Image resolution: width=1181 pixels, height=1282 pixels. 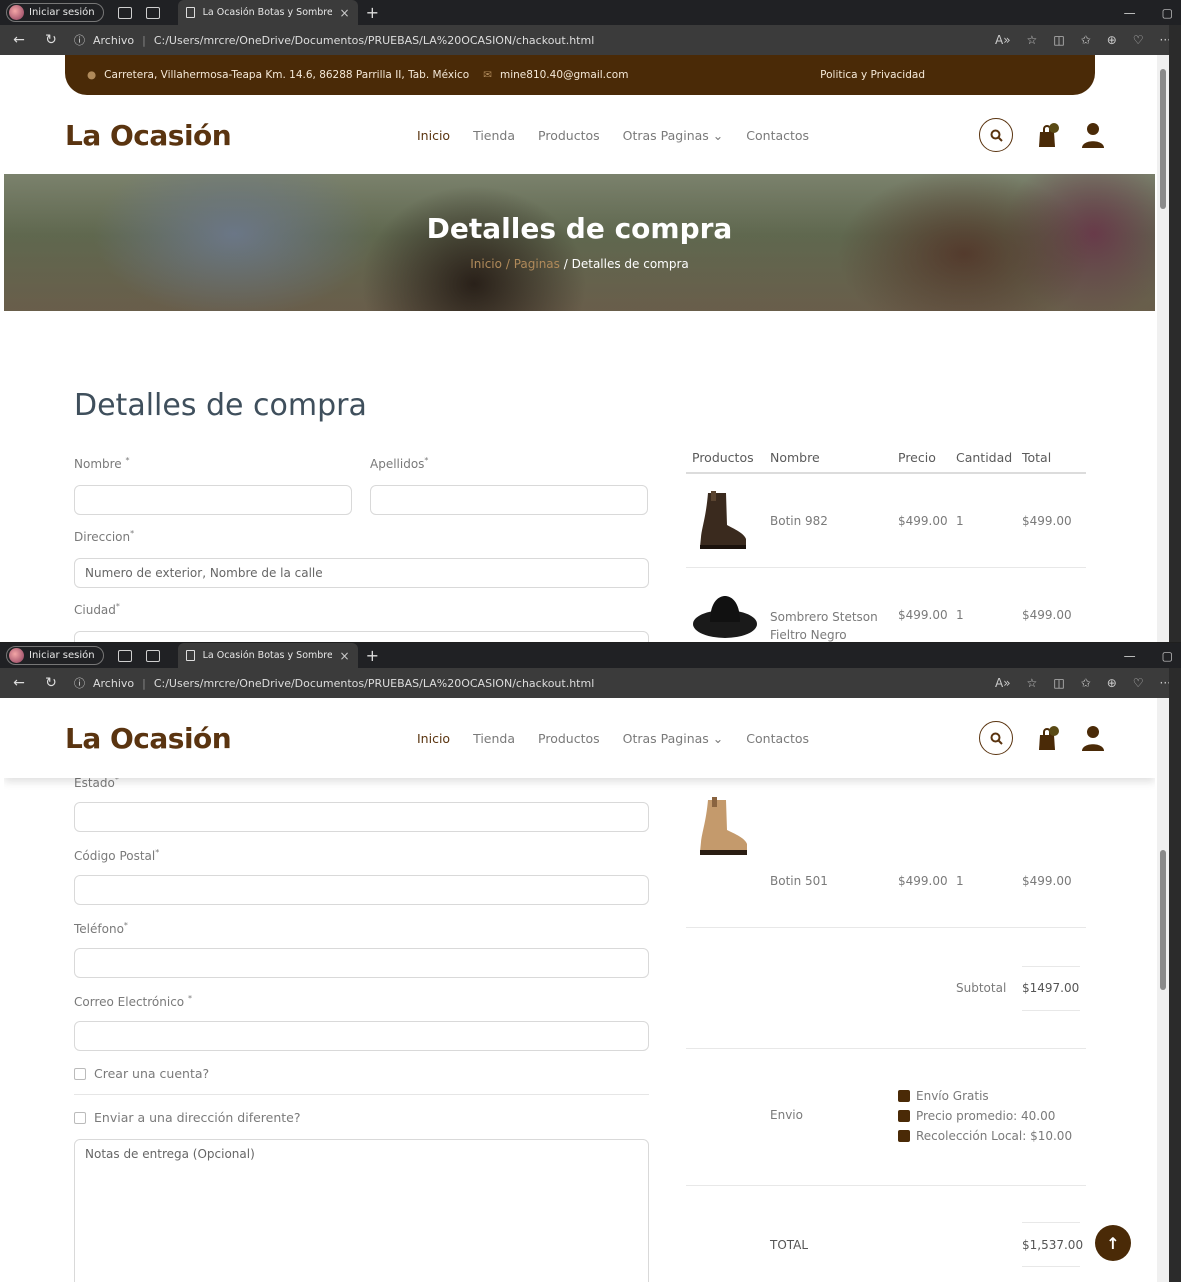 I want to click on ciudad-label-text: Ciudad, so click(x=95, y=610).